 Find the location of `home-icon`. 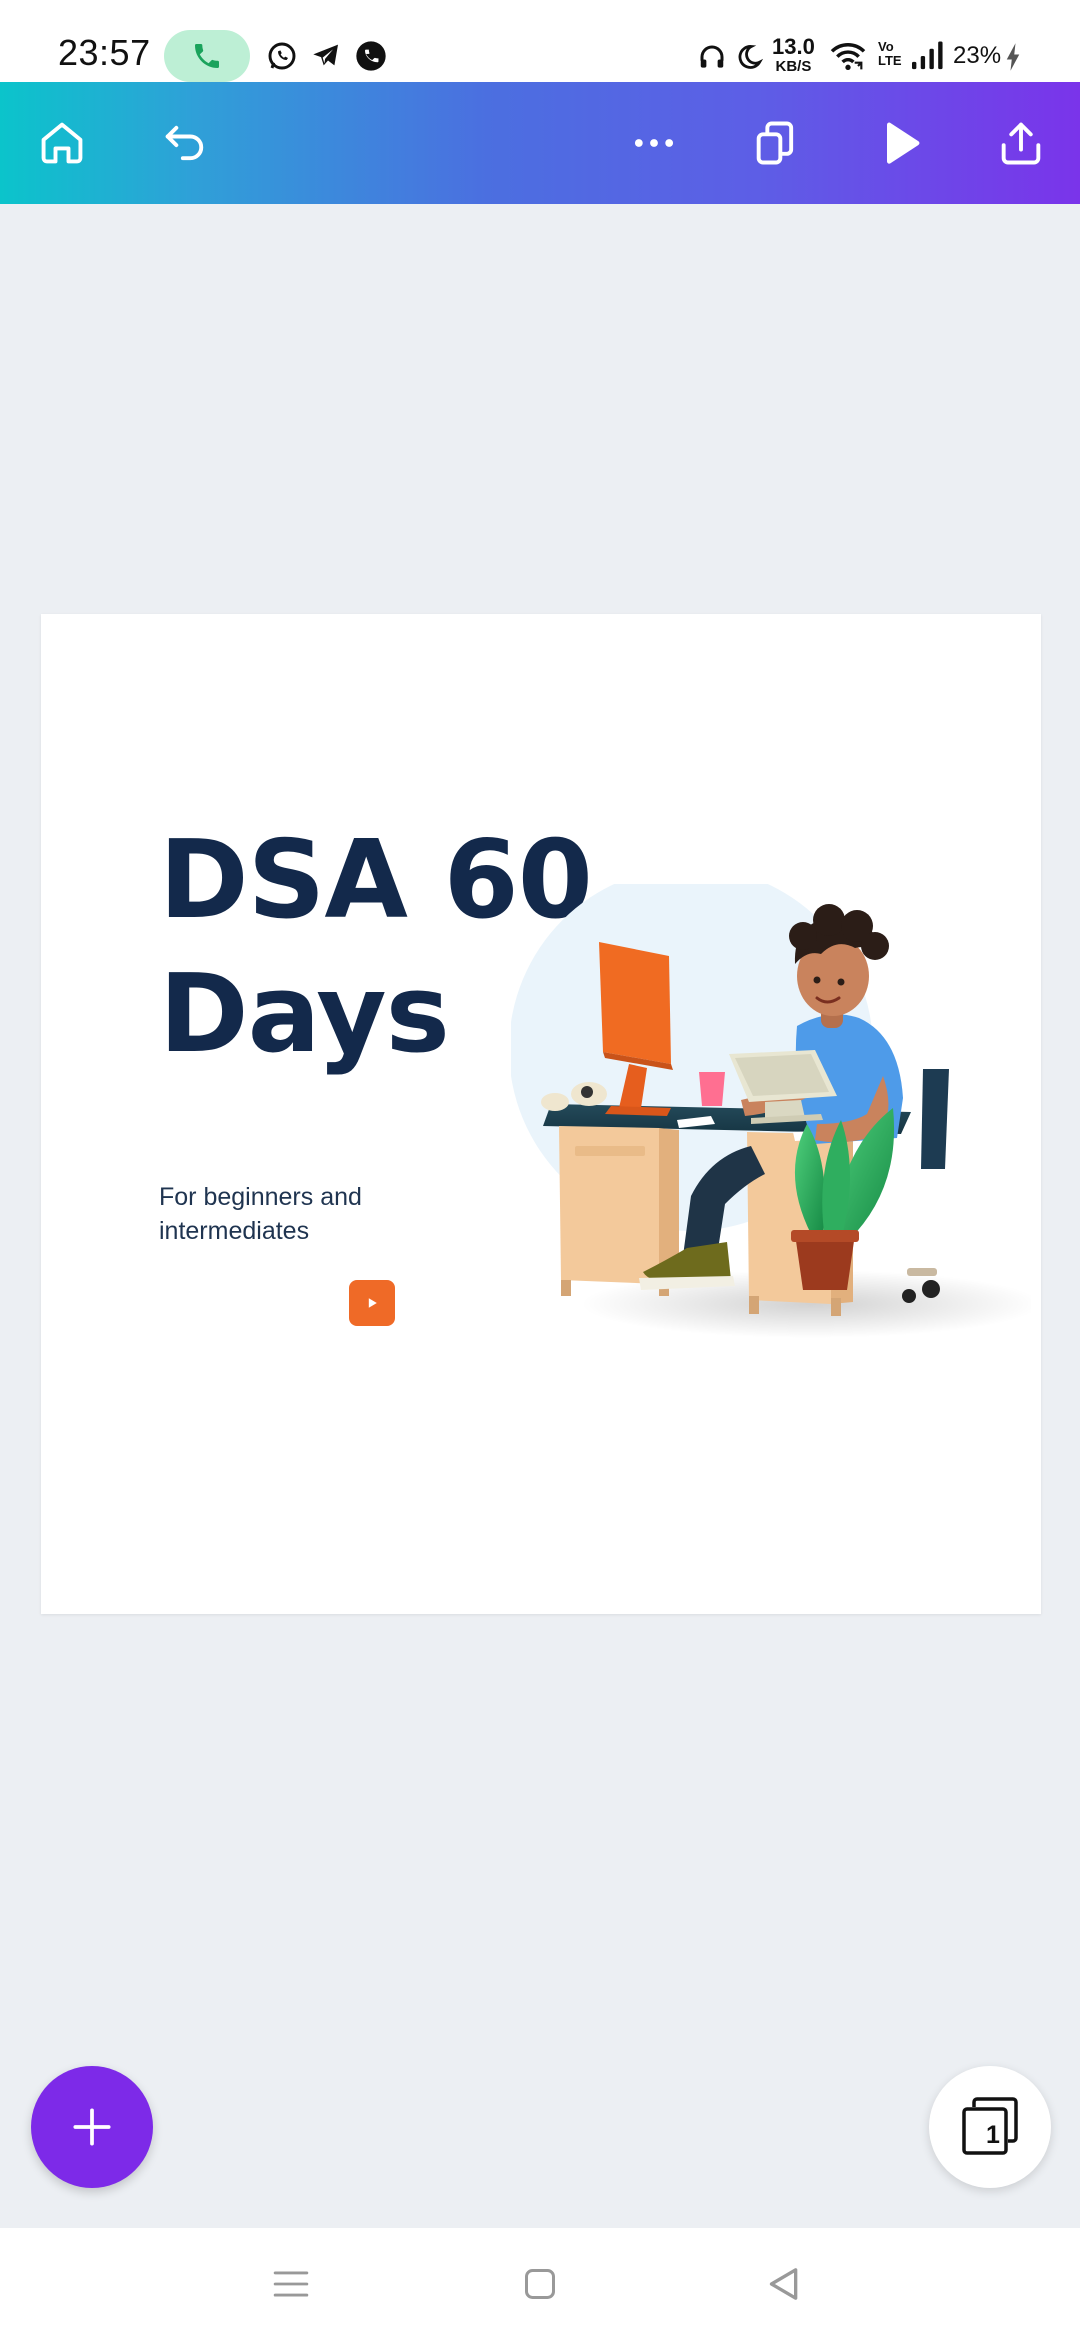

home-icon is located at coordinates (62, 143).